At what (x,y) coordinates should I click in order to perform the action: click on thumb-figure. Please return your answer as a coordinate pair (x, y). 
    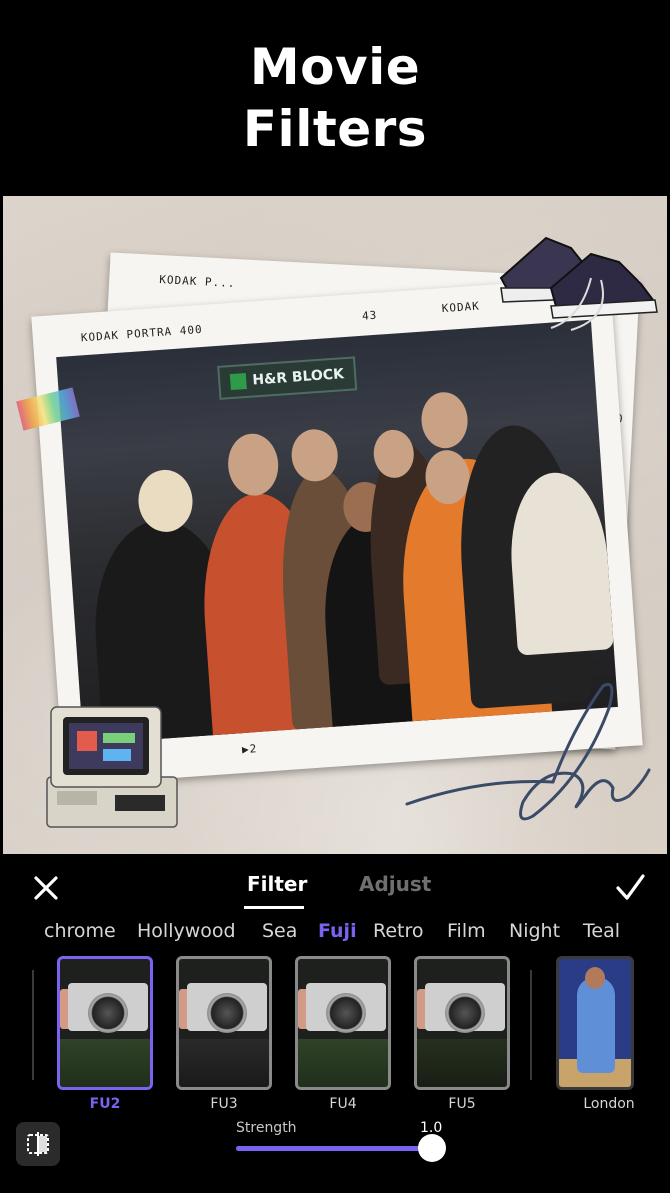
    Looking at the image, I should click on (596, 1025).